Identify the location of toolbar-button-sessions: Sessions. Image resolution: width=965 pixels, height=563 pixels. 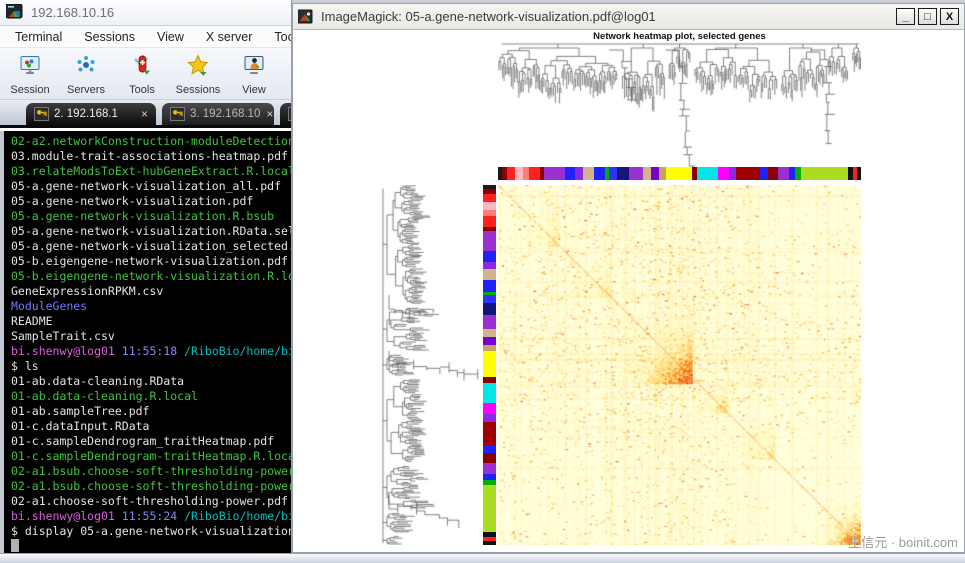
(198, 73).